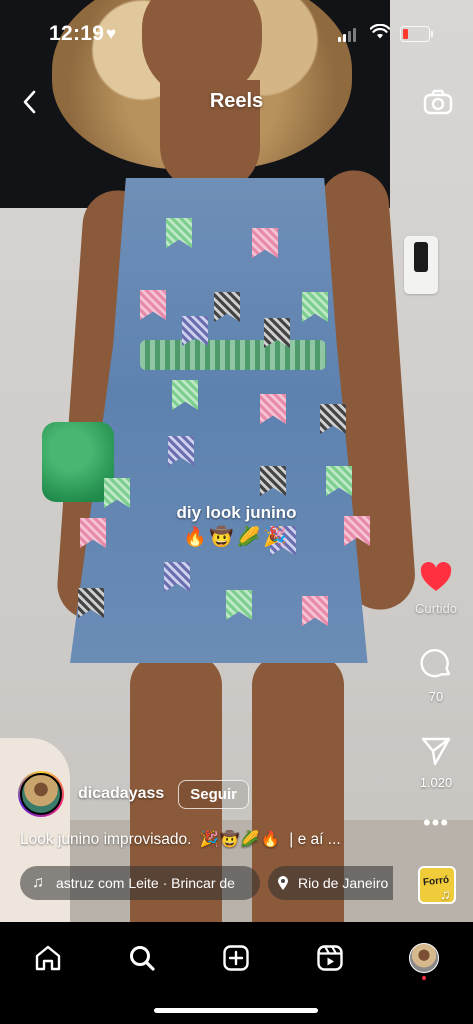 The image size is (473, 1024). What do you see at coordinates (283, 883) in the screenshot?
I see `location-pin-icon` at bounding box center [283, 883].